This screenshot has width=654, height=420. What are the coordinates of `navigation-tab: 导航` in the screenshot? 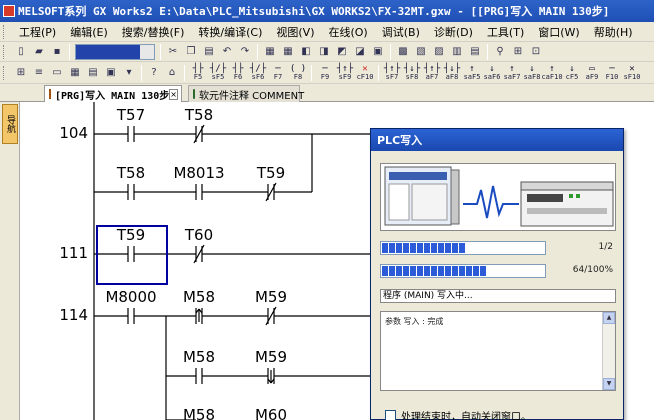 It's located at (10, 124).